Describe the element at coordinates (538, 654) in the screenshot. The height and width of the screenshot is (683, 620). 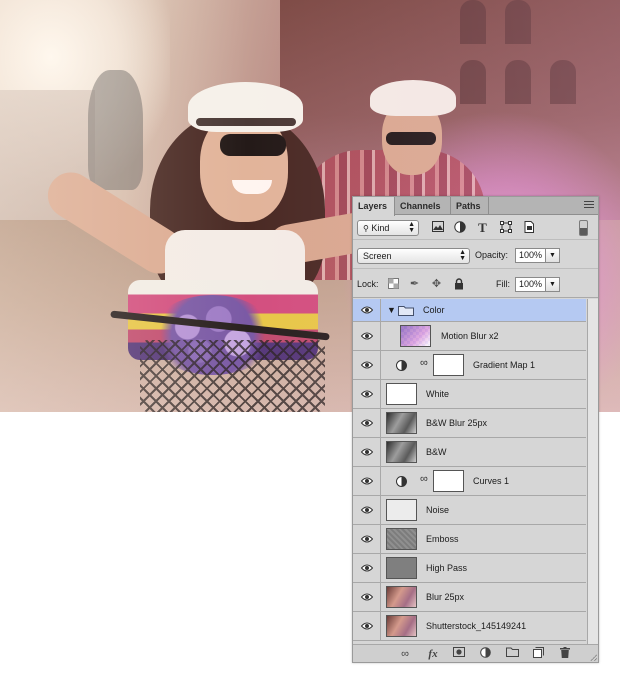
I see `new-layer-icon` at that location.